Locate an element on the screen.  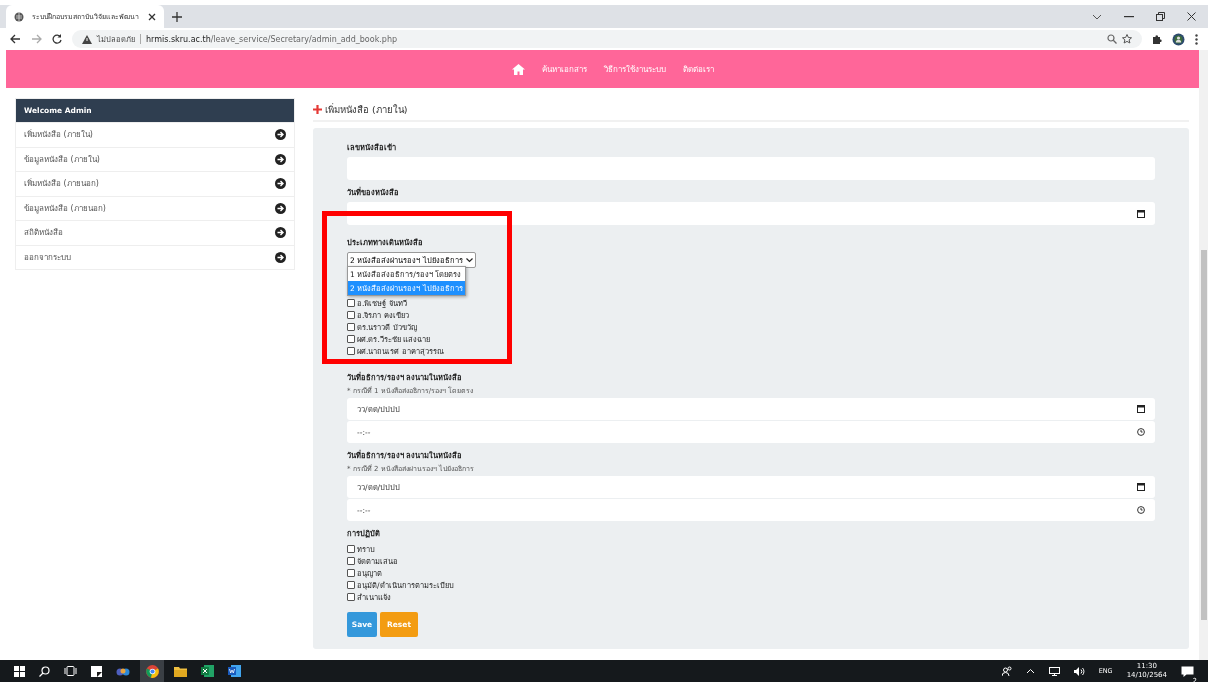
sidebar-item: เพิ่มหนังสือ (ภายใน) is located at coordinates (155, 134).